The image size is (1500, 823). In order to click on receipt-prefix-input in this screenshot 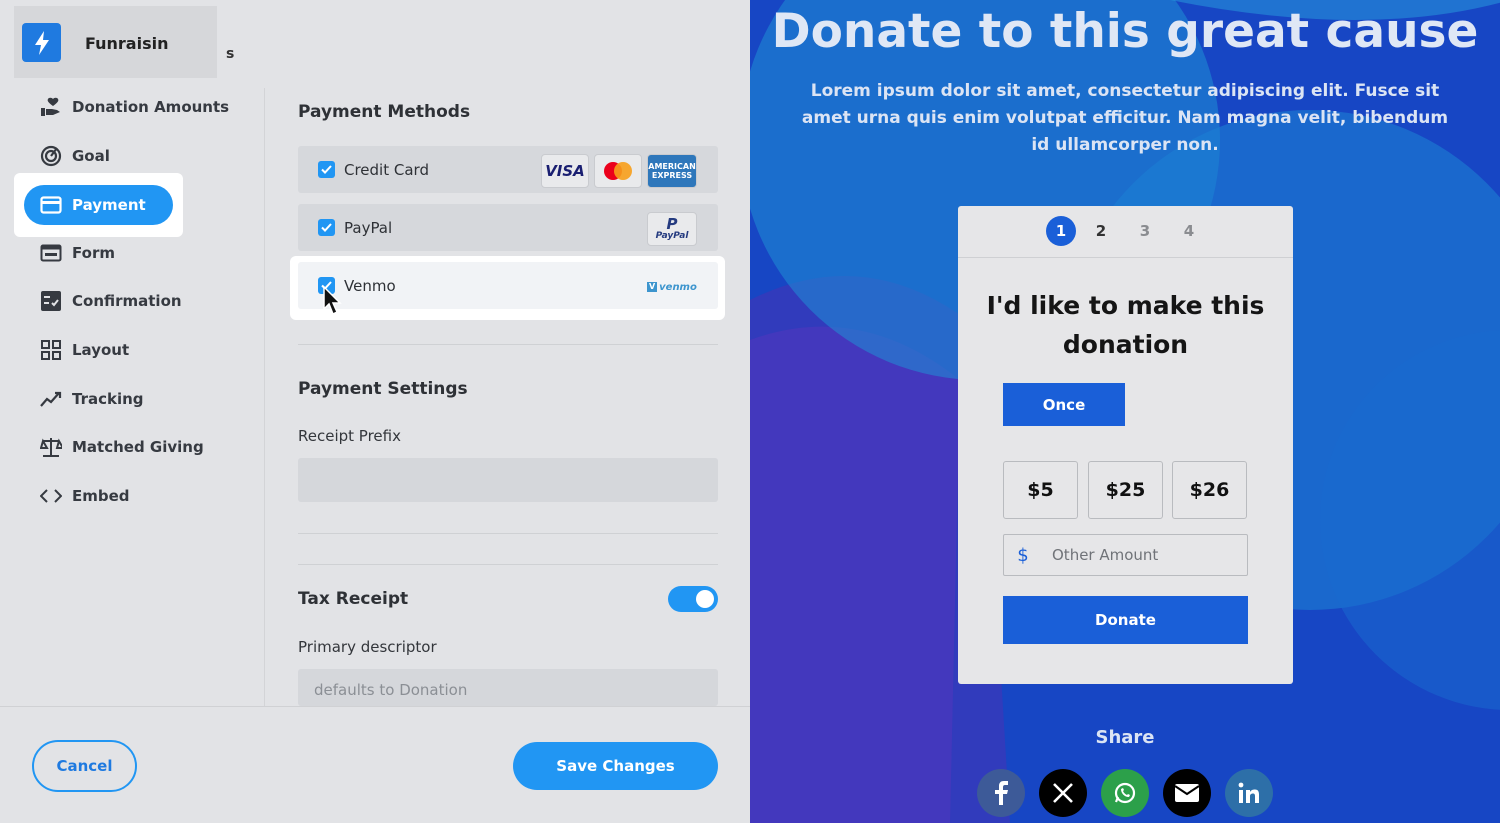, I will do `click(508, 480)`.